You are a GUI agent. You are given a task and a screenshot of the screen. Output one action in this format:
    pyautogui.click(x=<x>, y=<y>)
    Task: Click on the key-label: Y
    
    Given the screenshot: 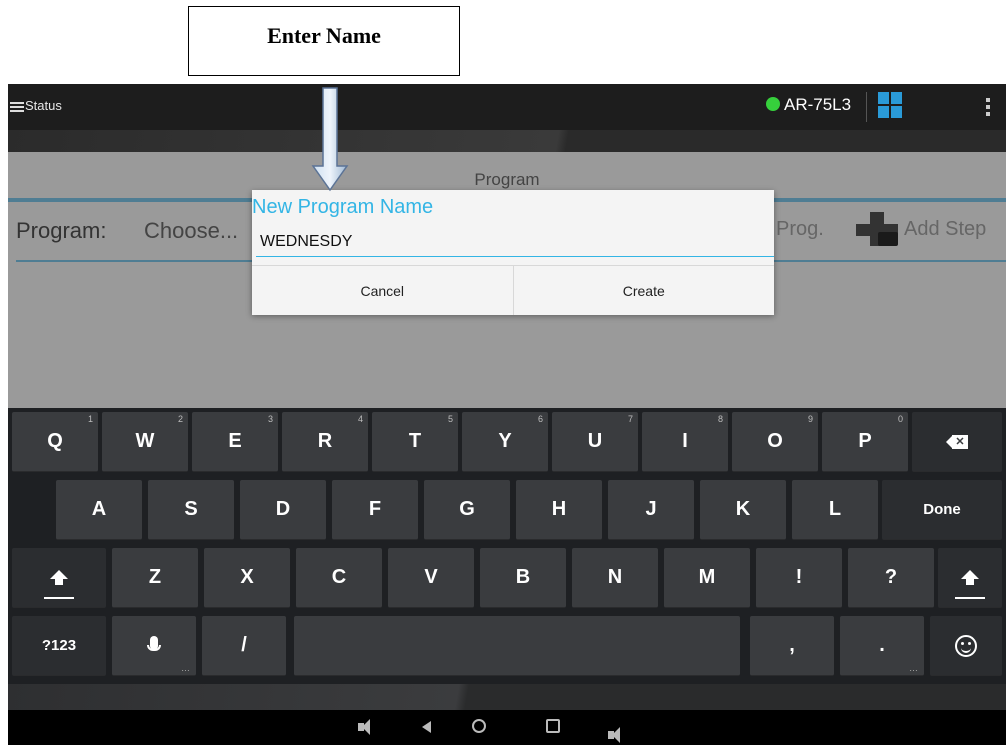 What is the action you would take?
    pyautogui.click(x=505, y=441)
    